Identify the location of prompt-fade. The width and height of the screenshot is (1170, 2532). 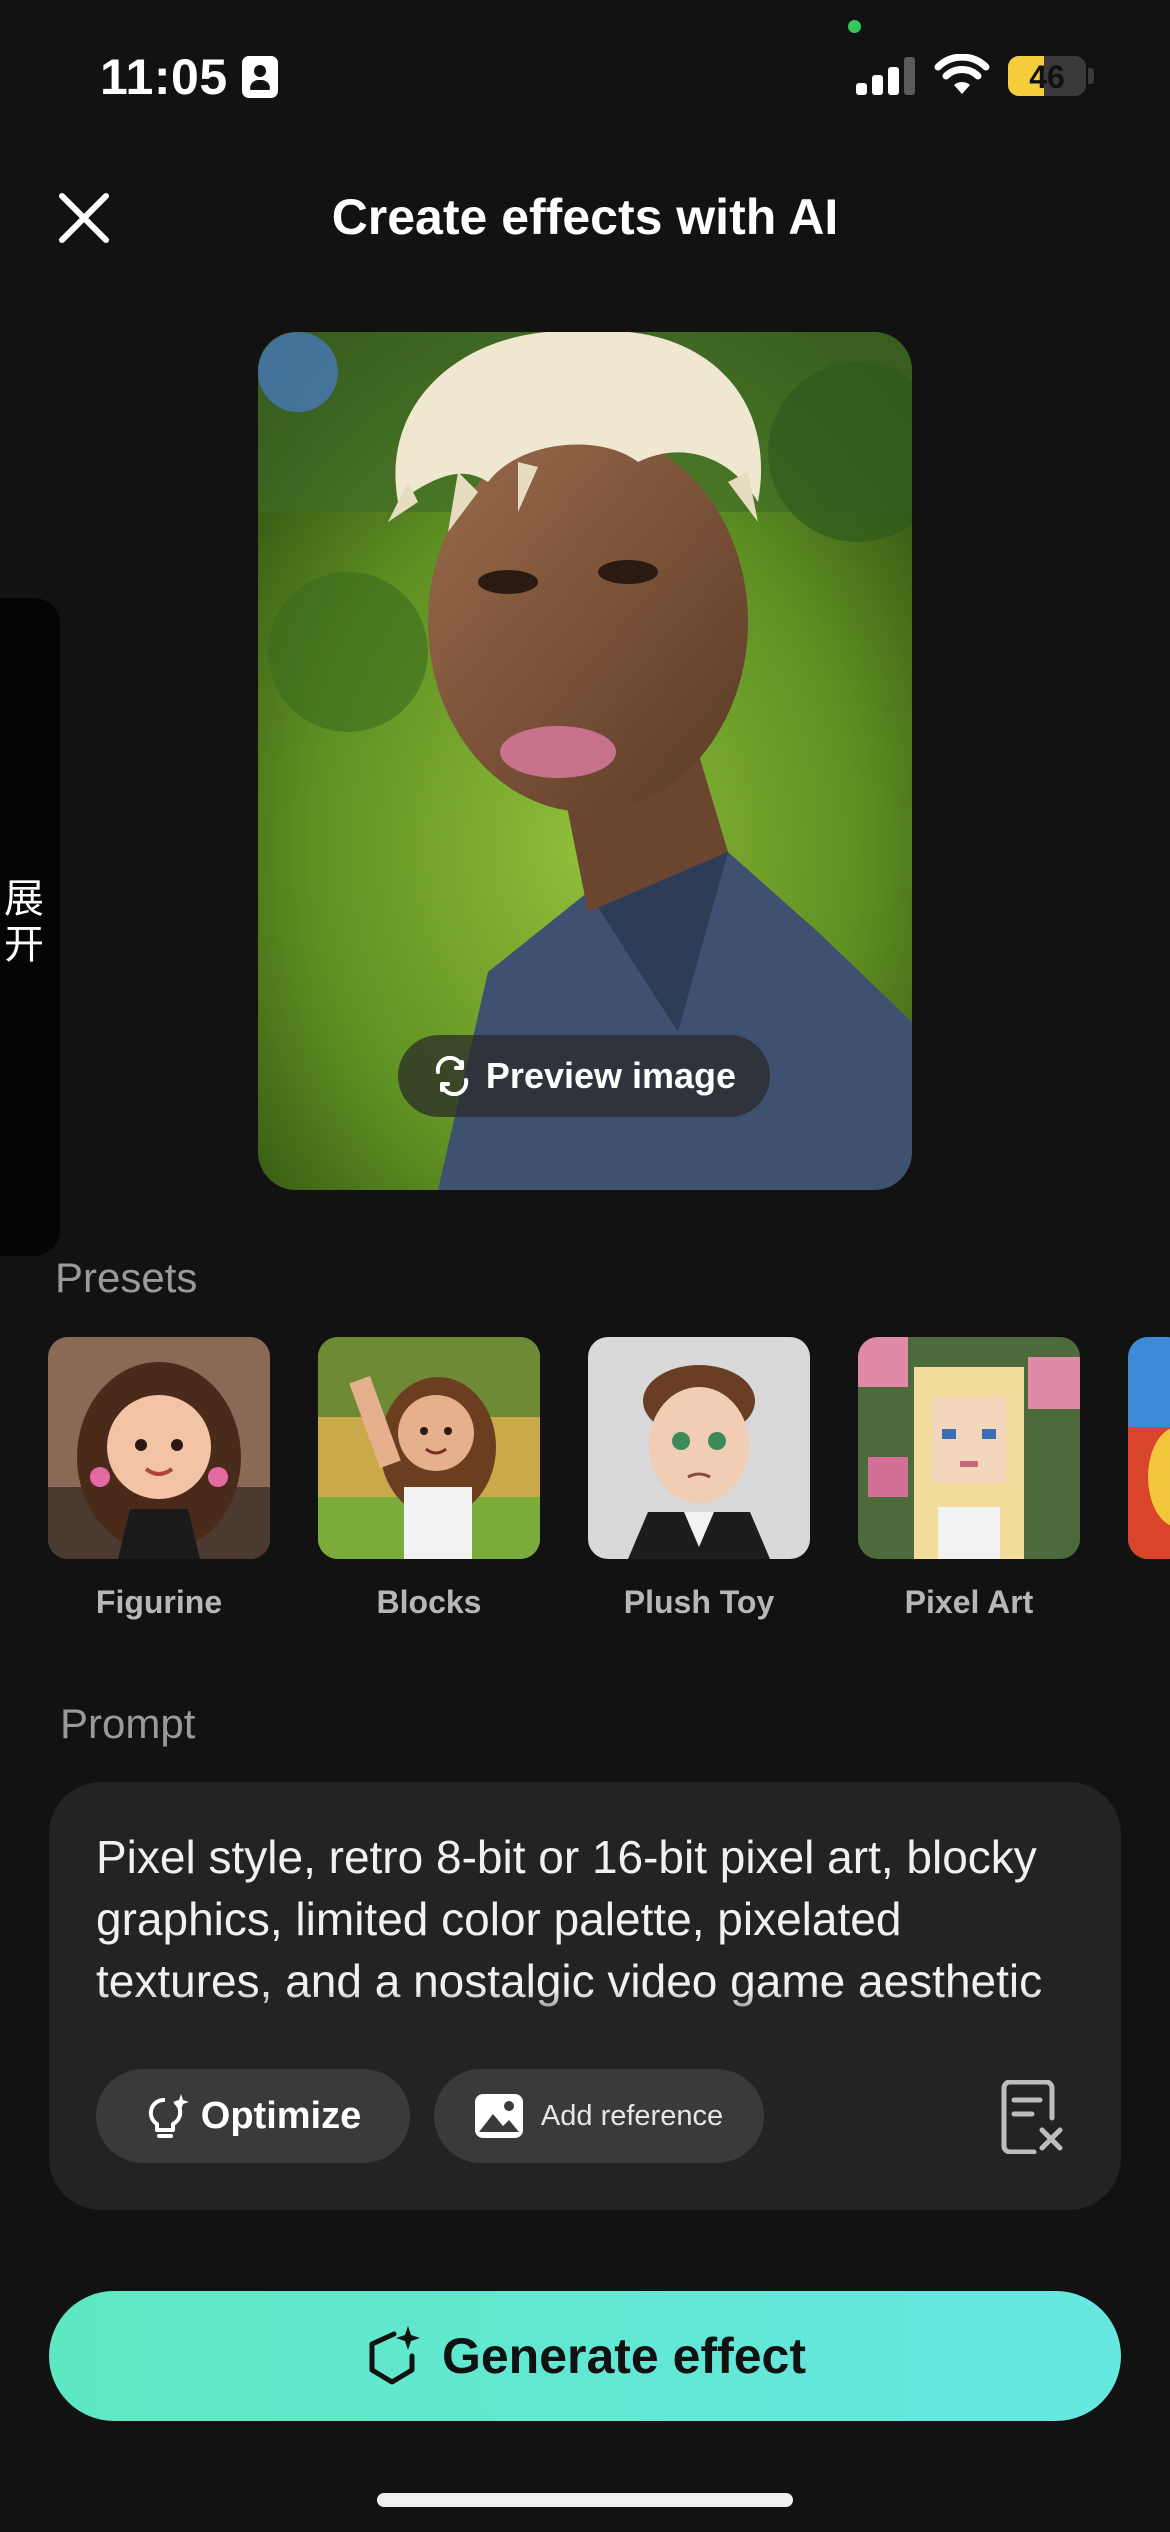
(580, 2013).